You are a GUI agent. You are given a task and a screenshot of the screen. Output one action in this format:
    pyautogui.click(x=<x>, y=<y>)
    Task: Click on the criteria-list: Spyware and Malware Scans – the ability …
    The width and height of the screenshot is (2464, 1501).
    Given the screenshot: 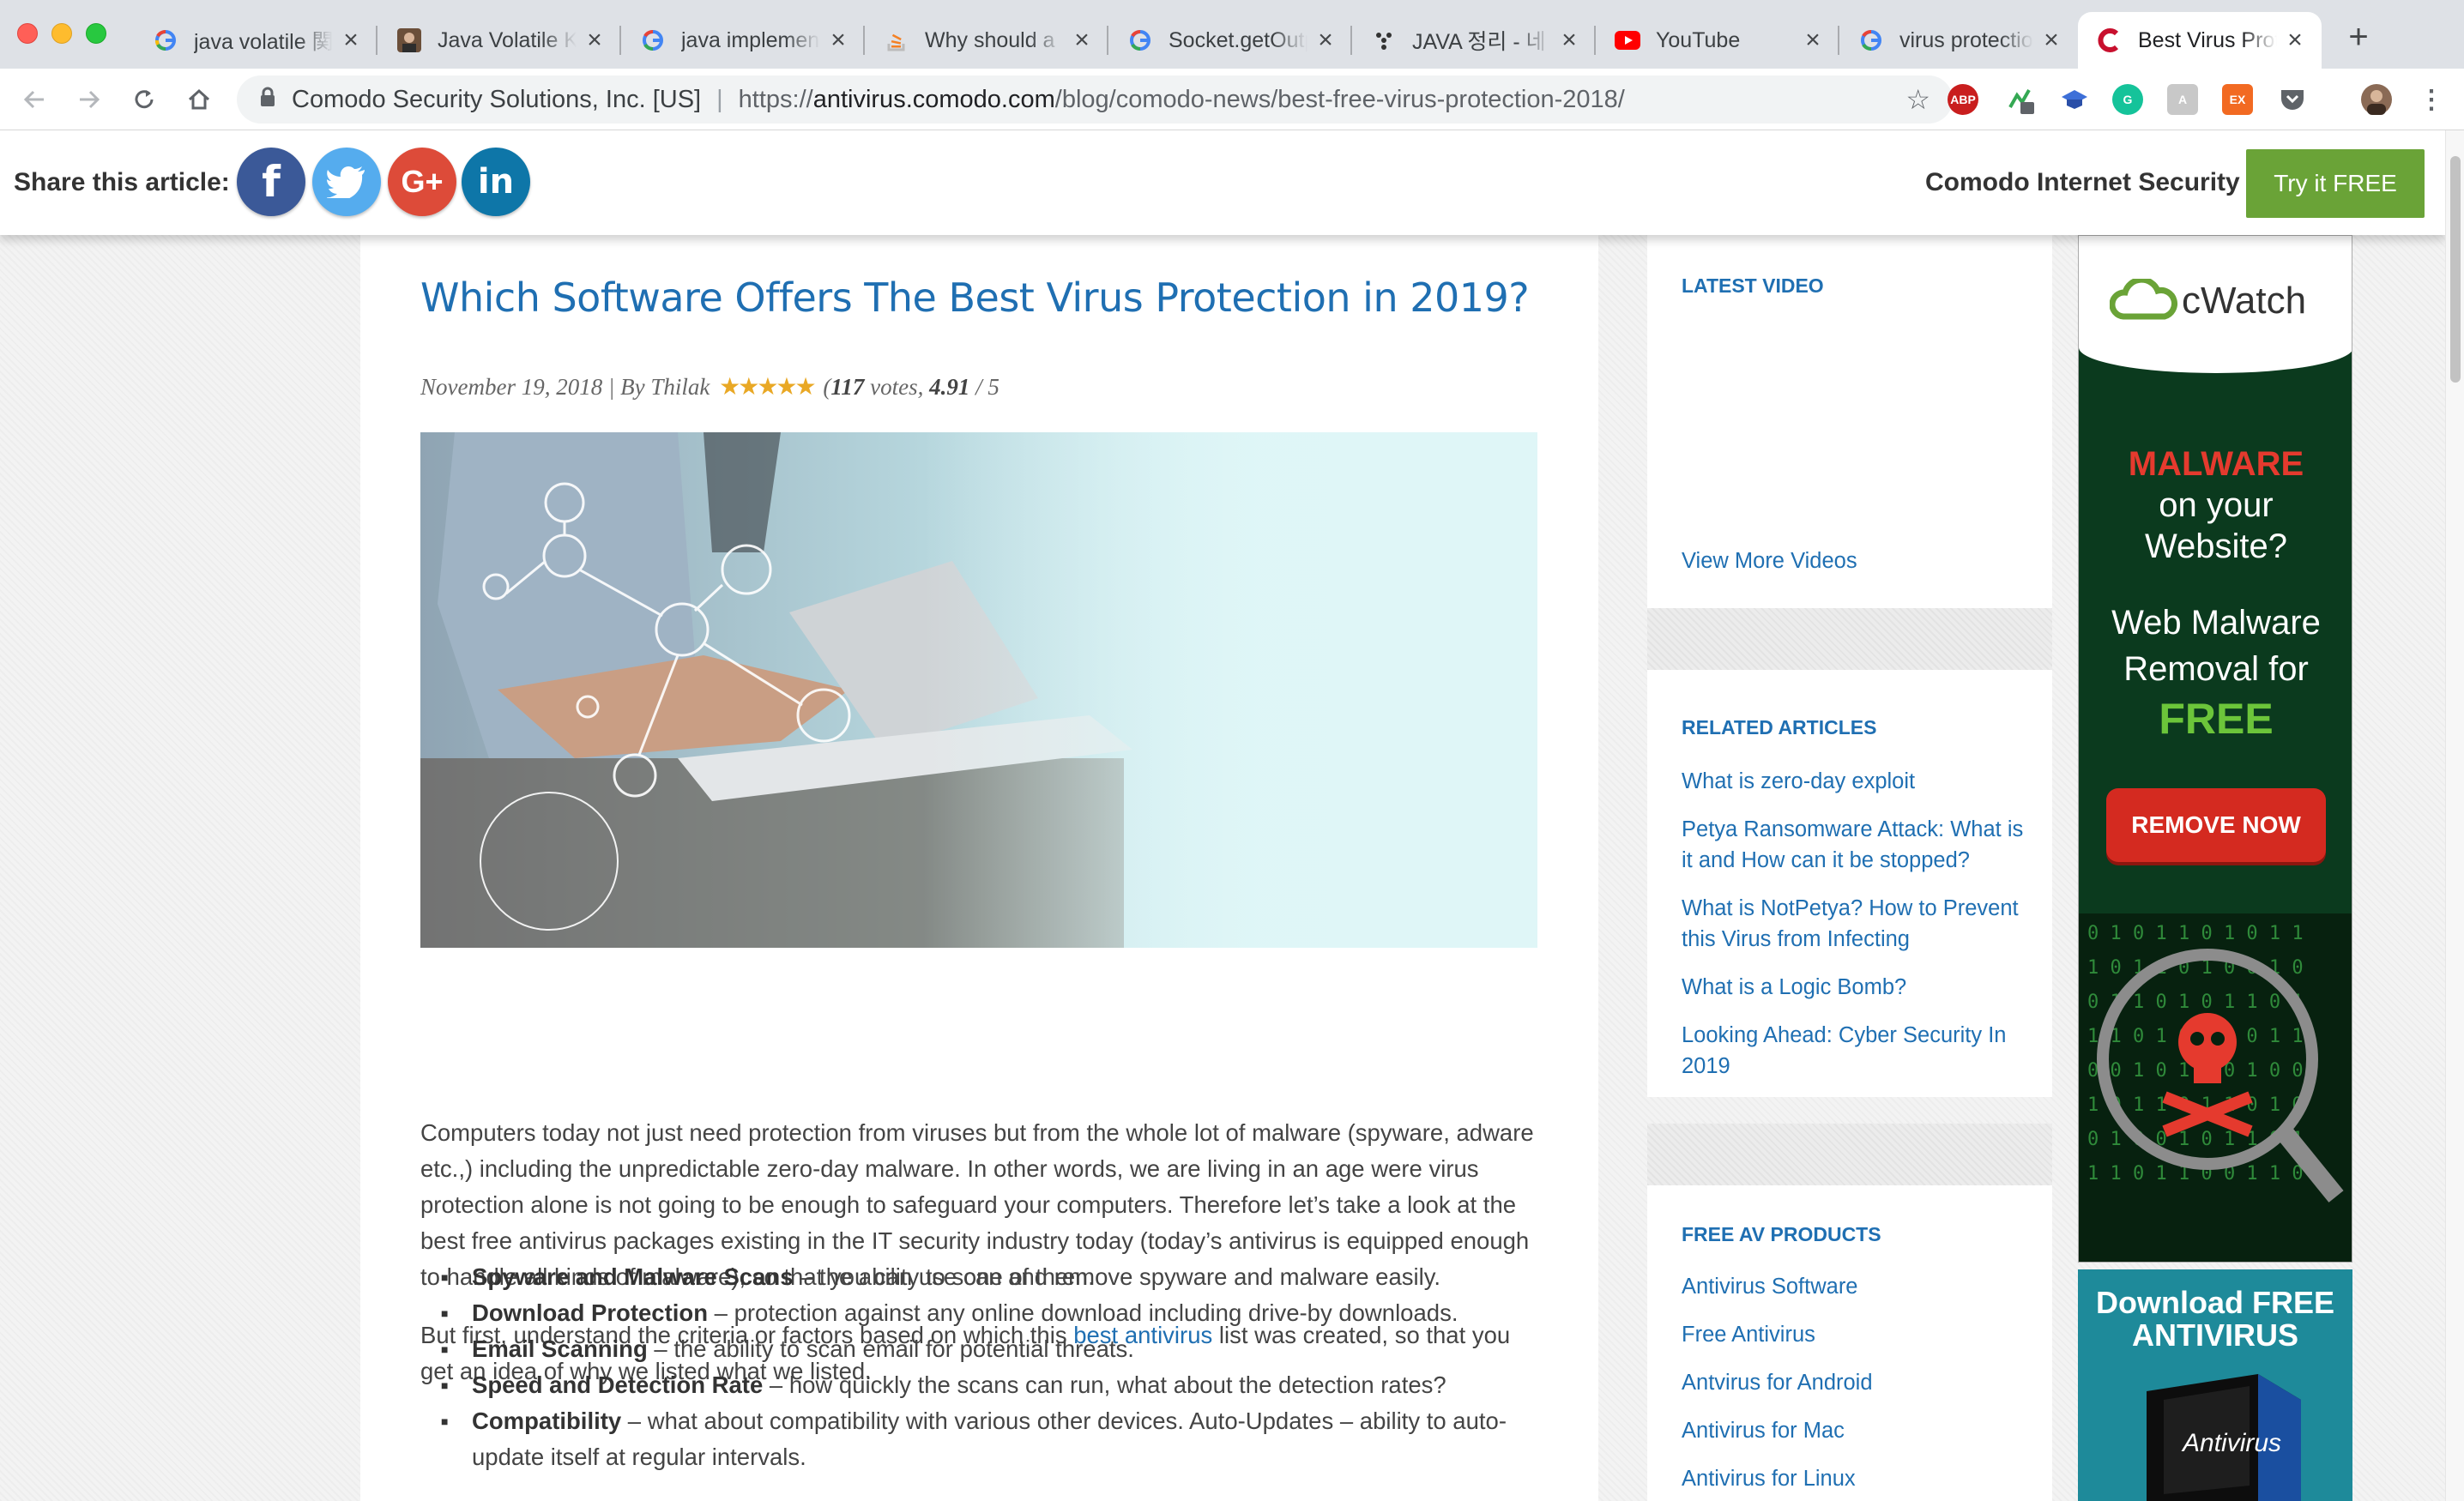 What is the action you would take?
    pyautogui.click(x=992, y=1367)
    